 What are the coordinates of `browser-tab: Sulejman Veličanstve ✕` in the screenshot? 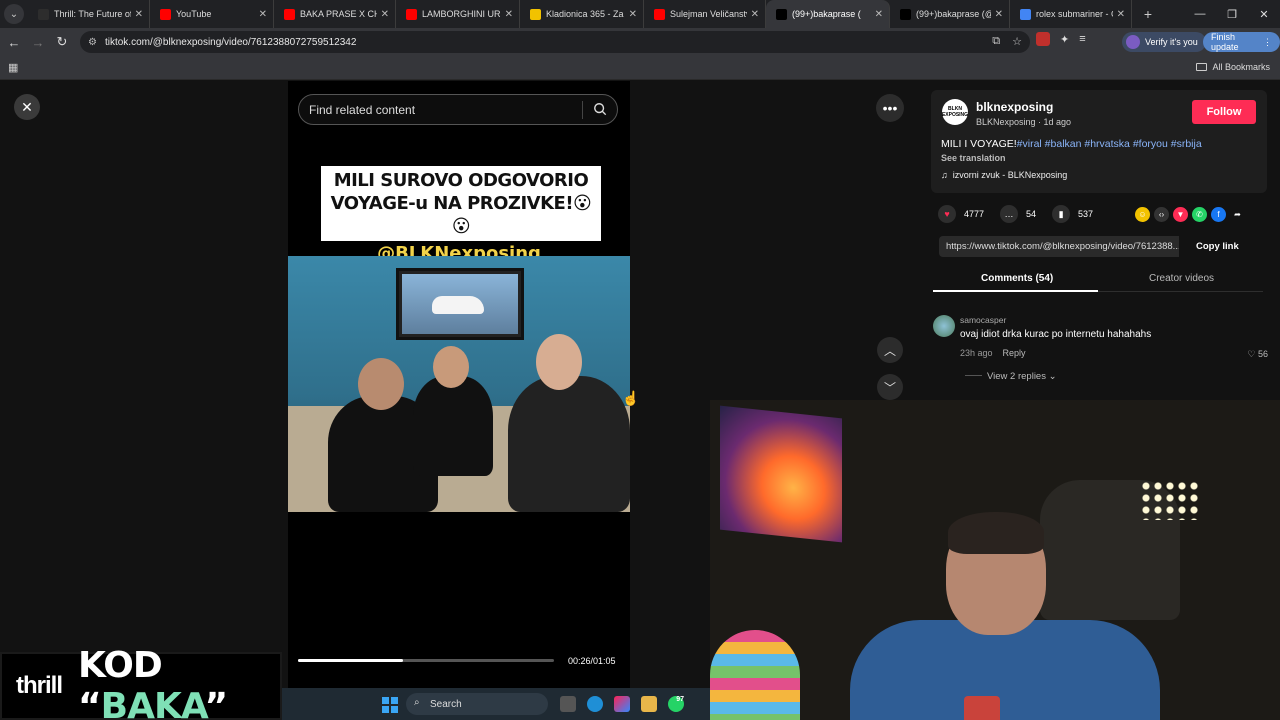 It's located at (705, 14).